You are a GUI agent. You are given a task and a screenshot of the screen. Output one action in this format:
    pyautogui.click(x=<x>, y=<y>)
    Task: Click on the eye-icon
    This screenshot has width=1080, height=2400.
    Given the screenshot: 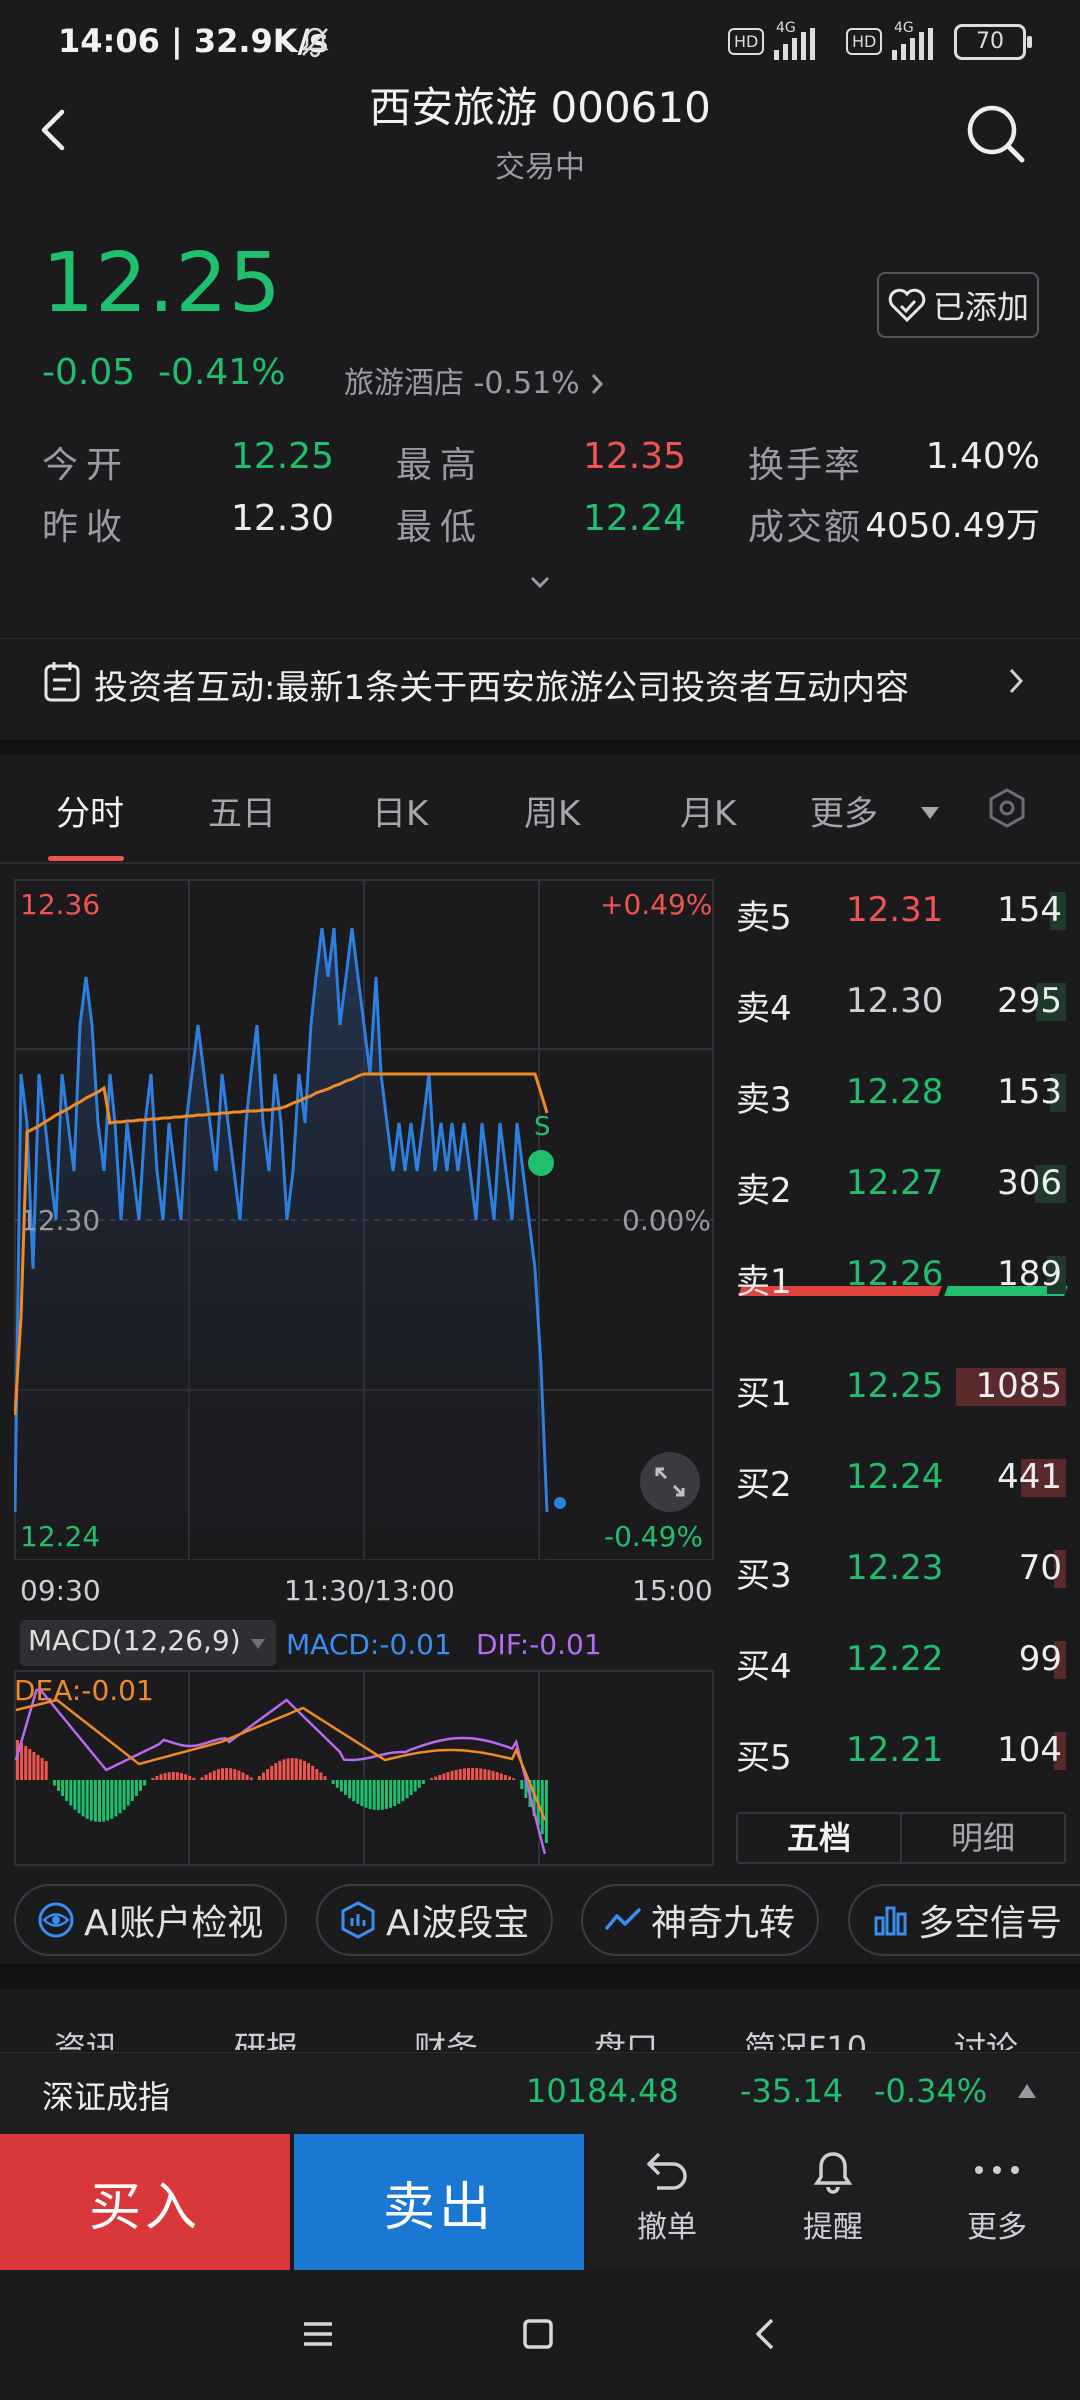 What is the action you would take?
    pyautogui.click(x=56, y=1920)
    